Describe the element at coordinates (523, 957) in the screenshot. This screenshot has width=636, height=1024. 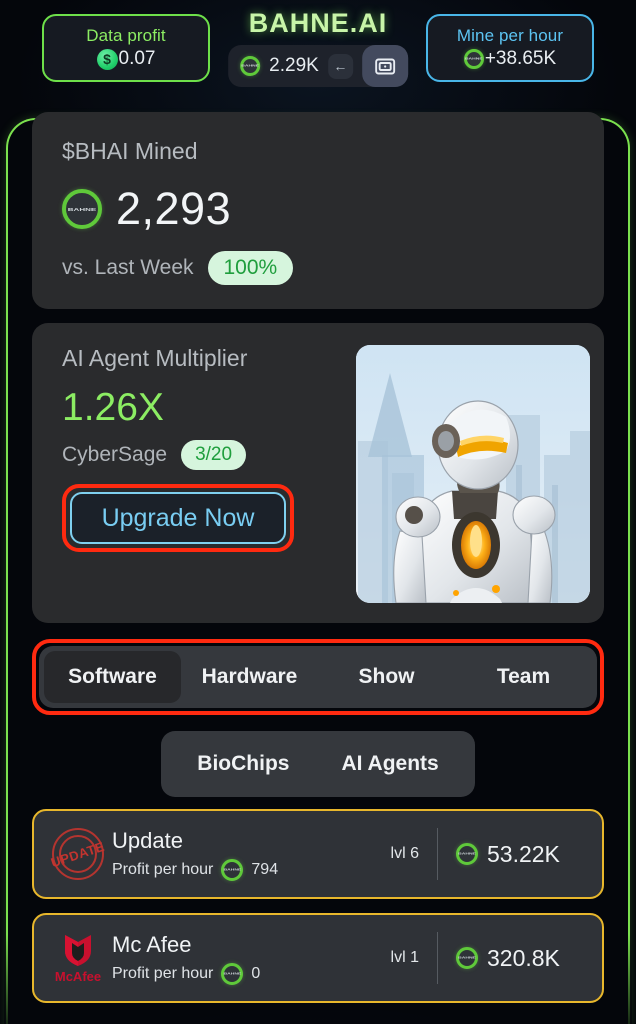
I see `item-cost-value: 320.8K` at that location.